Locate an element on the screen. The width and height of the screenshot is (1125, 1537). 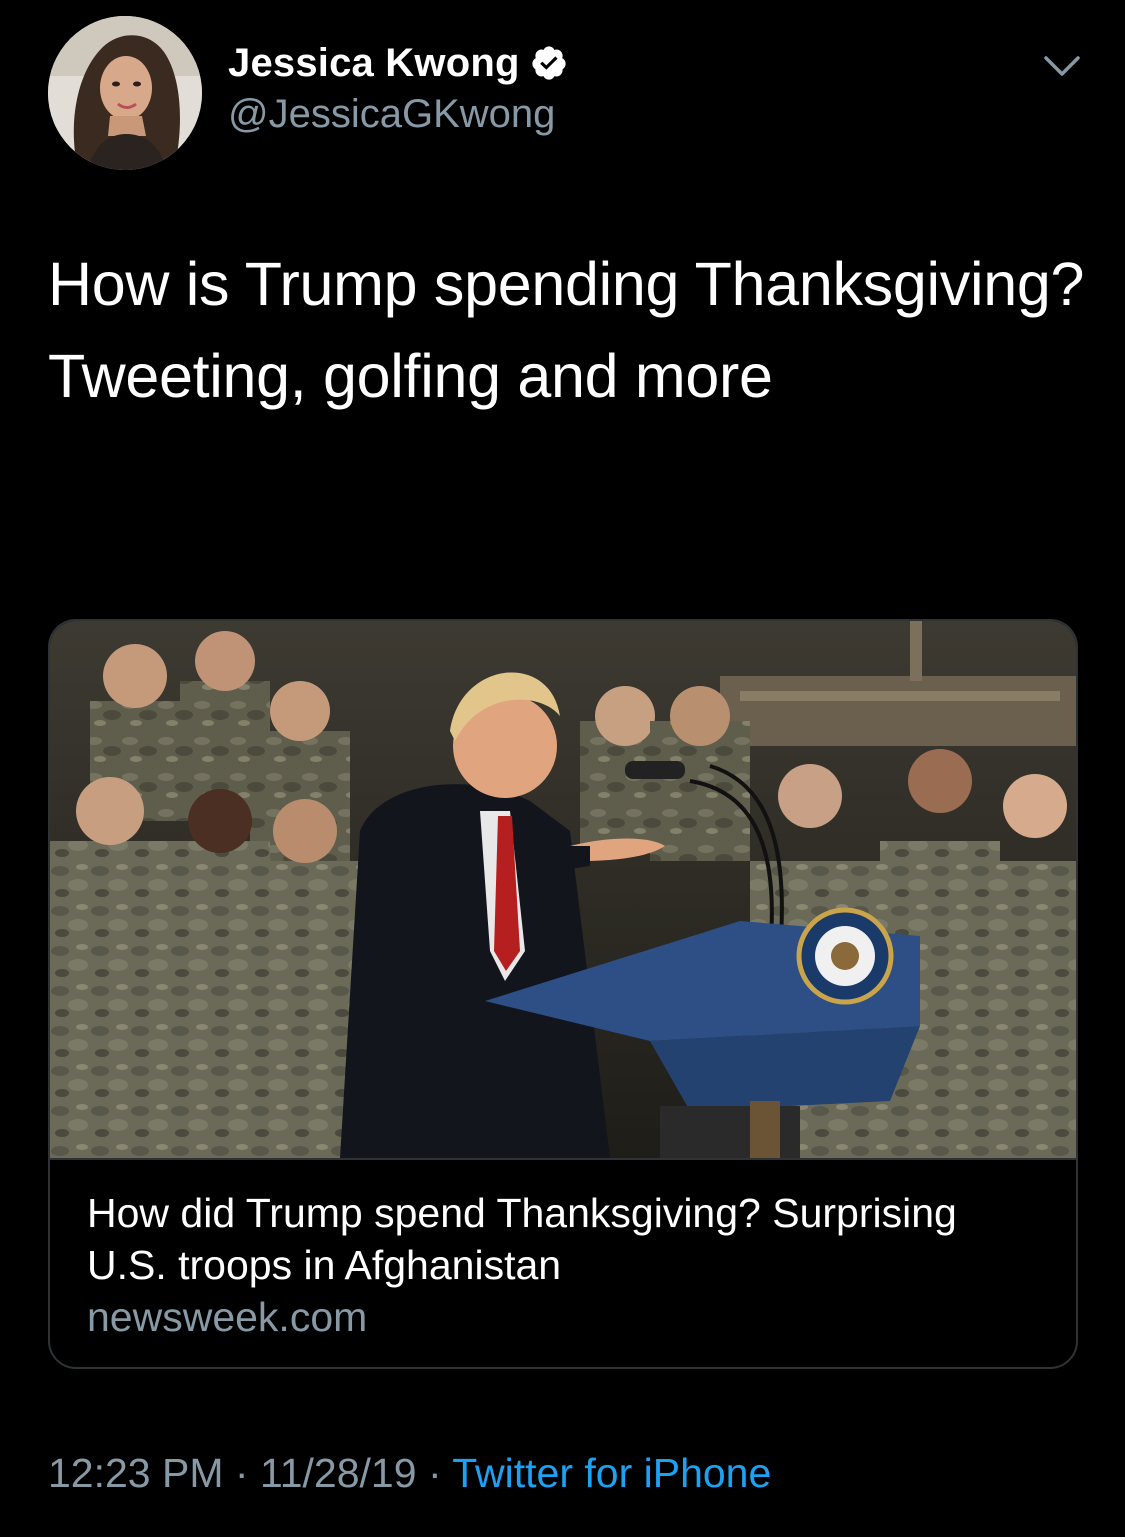
author-info: Jessica Kwong @JessicaGKwong is located at coordinates (398, 87).